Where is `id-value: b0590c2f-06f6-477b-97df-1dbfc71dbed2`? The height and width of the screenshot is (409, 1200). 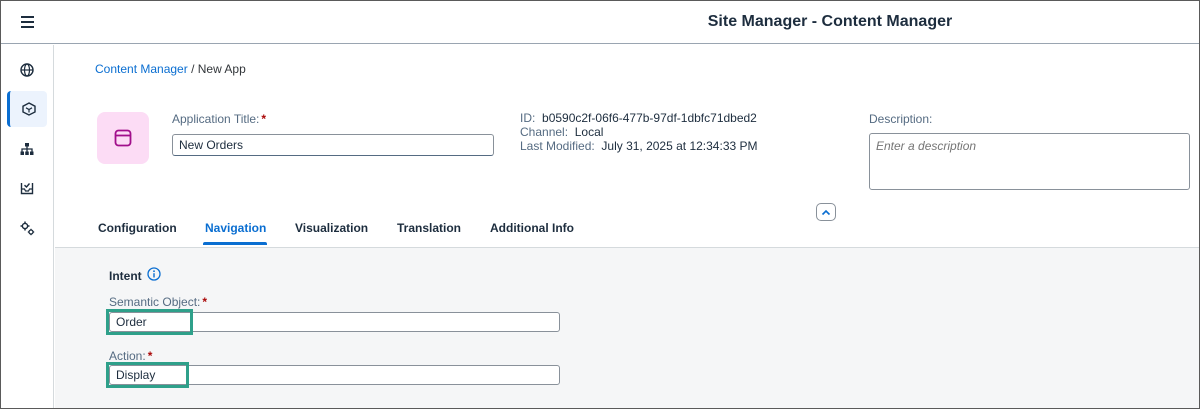
id-value: b0590c2f-06f6-477b-97df-1dbfc71dbed2 is located at coordinates (649, 118).